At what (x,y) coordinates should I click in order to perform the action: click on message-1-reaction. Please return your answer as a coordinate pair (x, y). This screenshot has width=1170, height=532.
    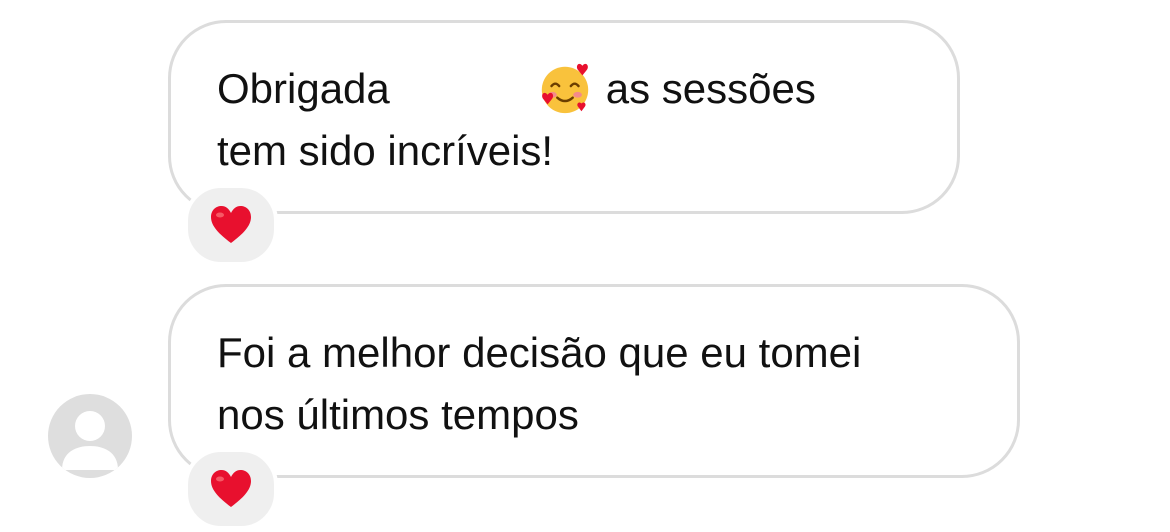
    Looking at the image, I should click on (231, 225).